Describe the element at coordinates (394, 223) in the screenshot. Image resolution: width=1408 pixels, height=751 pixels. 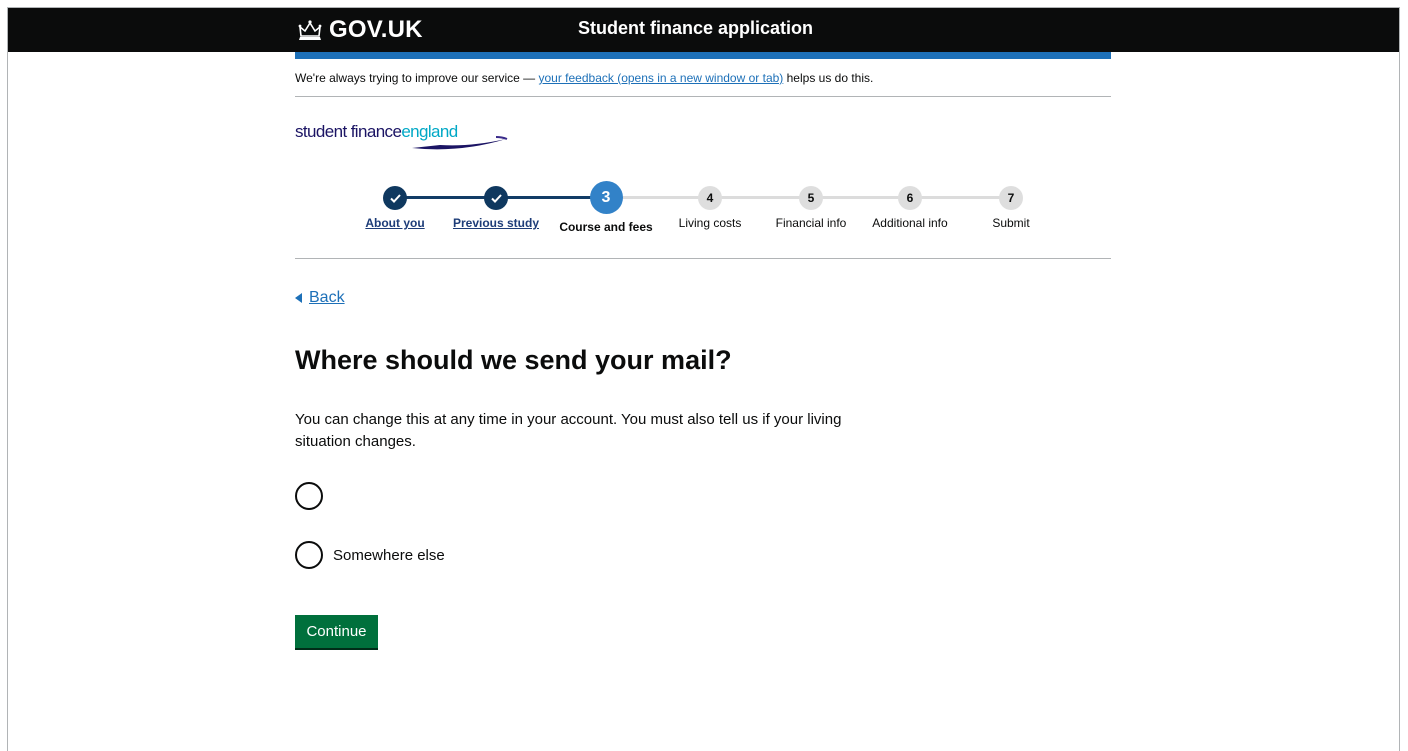
I see `step-1-label: About you` at that location.